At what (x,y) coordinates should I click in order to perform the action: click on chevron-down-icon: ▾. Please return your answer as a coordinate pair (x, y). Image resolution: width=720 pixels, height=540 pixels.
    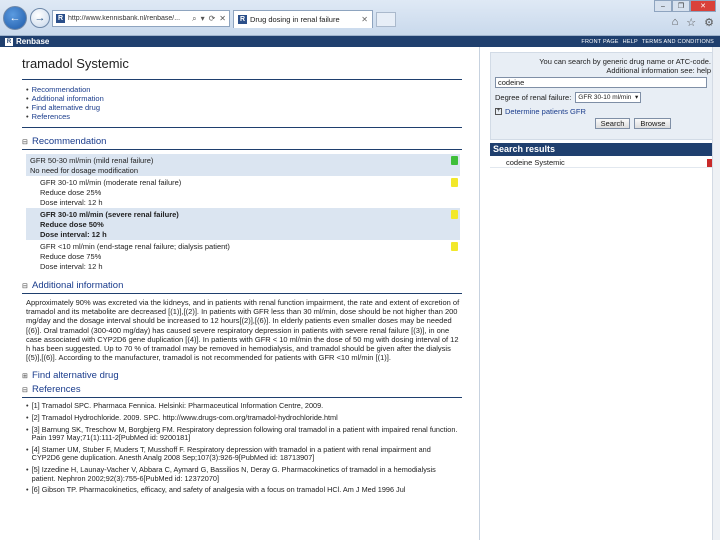
    Looking at the image, I should click on (637, 97).